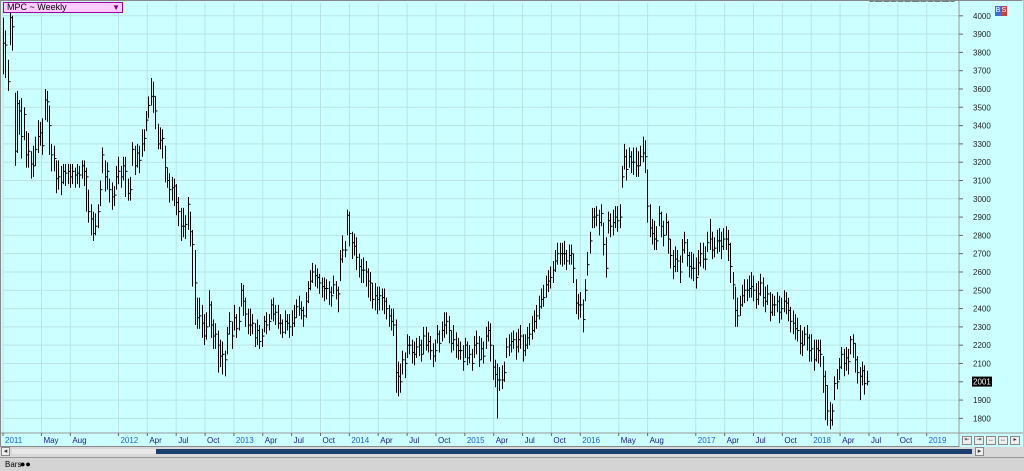 Image resolution: width=1024 pixels, height=471 pixels. Describe the element at coordinates (1003, 440) in the screenshot. I see `nav-zoom-out-button: ↔` at that location.